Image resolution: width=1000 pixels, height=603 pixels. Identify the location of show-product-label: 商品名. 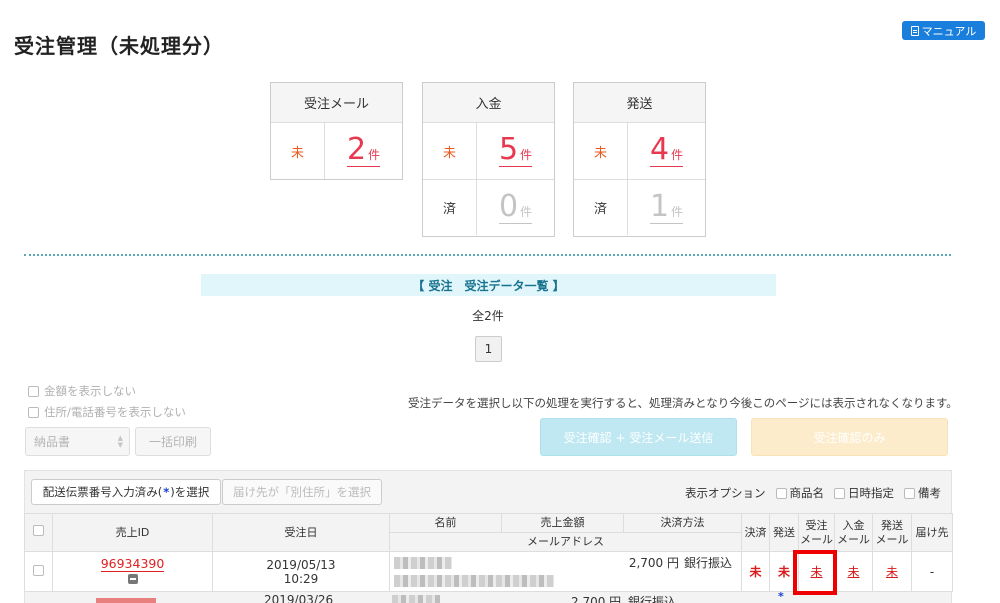
(807, 493).